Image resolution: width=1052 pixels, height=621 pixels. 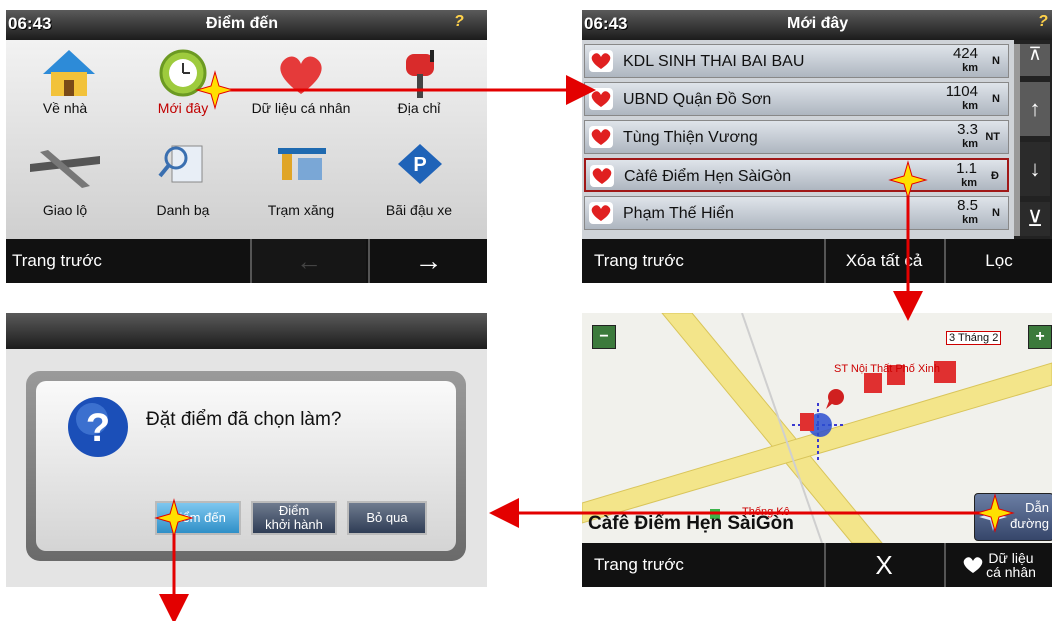 I want to click on question-icon: ?, so click(x=98, y=427).